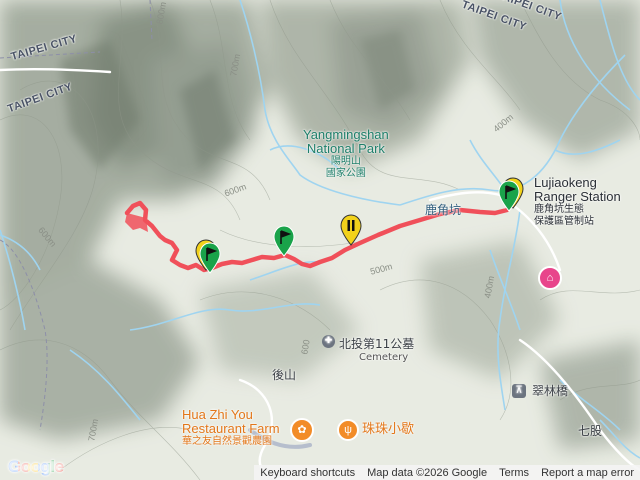  Describe the element at coordinates (307, 473) in the screenshot. I see `keyboard-shortcuts-link: Keyboard shortcuts` at that location.